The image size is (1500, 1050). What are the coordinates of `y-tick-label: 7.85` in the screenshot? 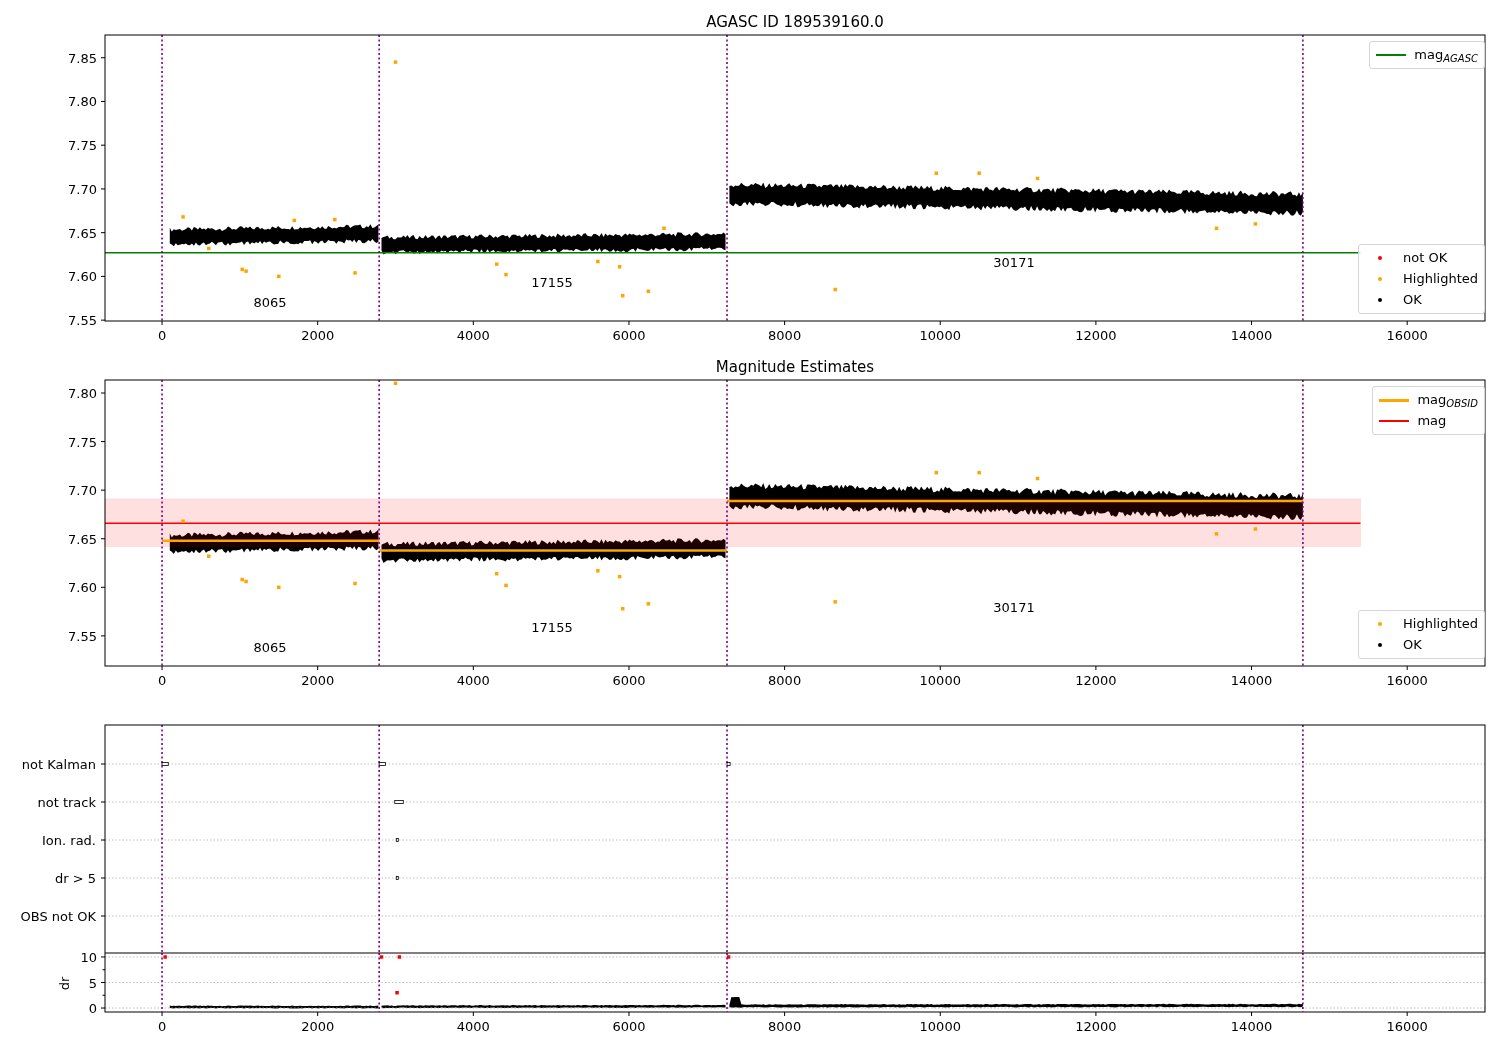 It's located at (82, 58).